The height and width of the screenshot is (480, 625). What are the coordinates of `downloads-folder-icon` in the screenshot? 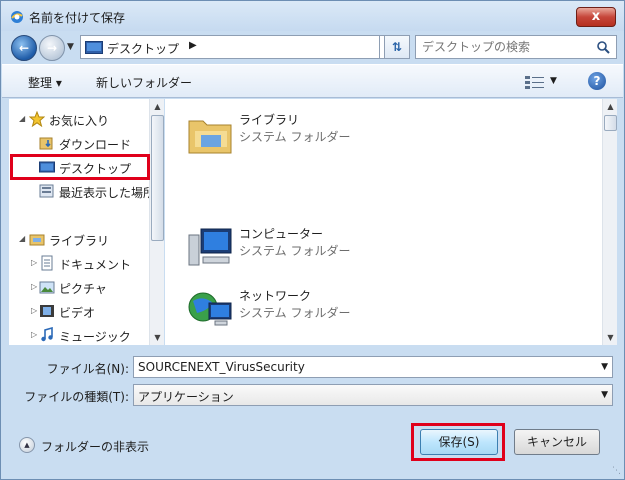 It's located at (46, 143).